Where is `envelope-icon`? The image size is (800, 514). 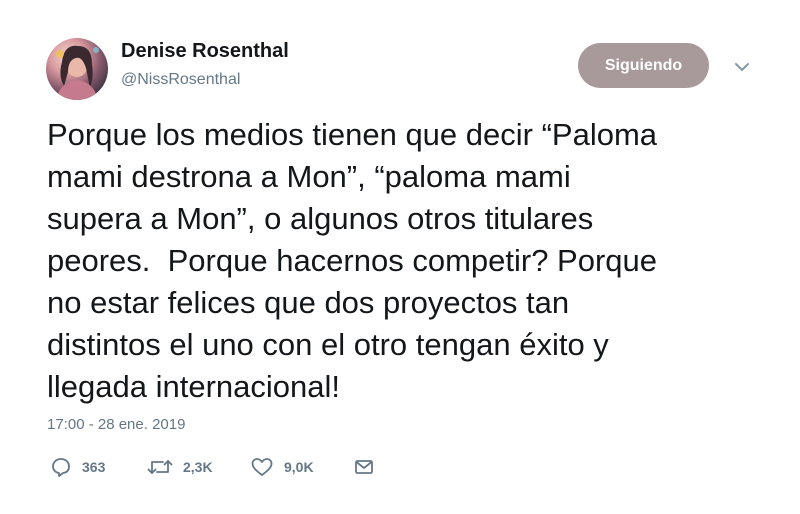
envelope-icon is located at coordinates (364, 467).